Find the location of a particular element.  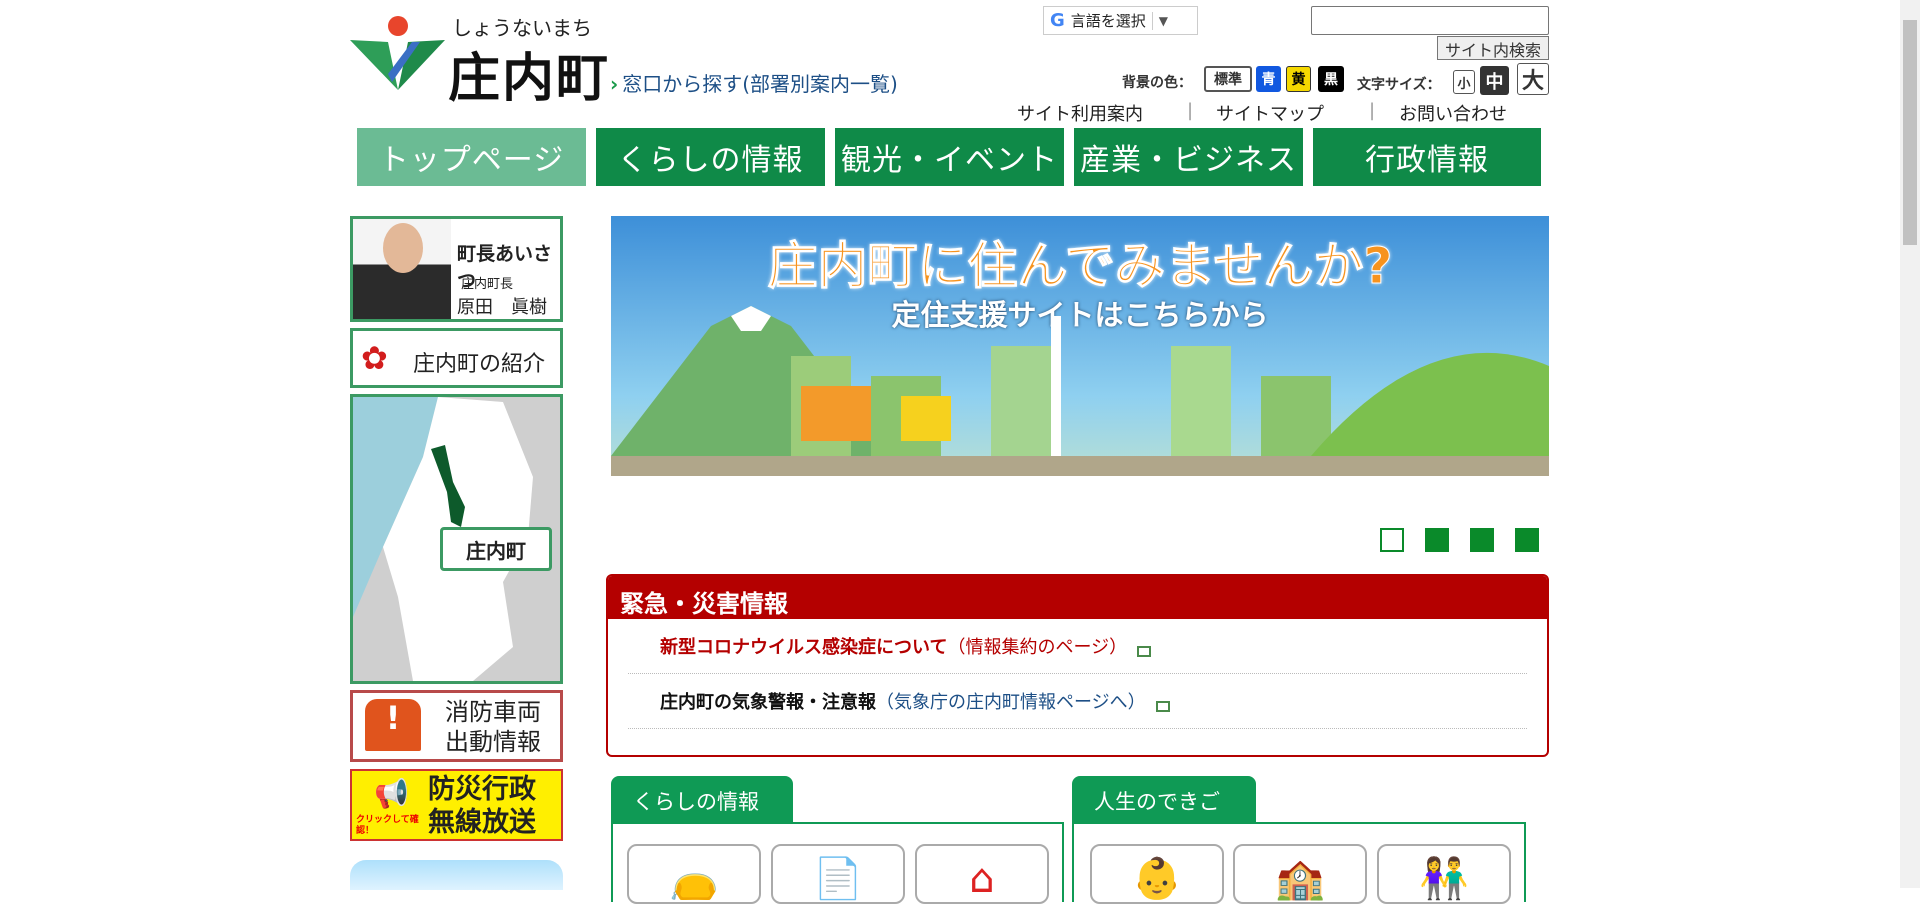

emergency-note: （情報集約のページ） is located at coordinates (1037, 647).